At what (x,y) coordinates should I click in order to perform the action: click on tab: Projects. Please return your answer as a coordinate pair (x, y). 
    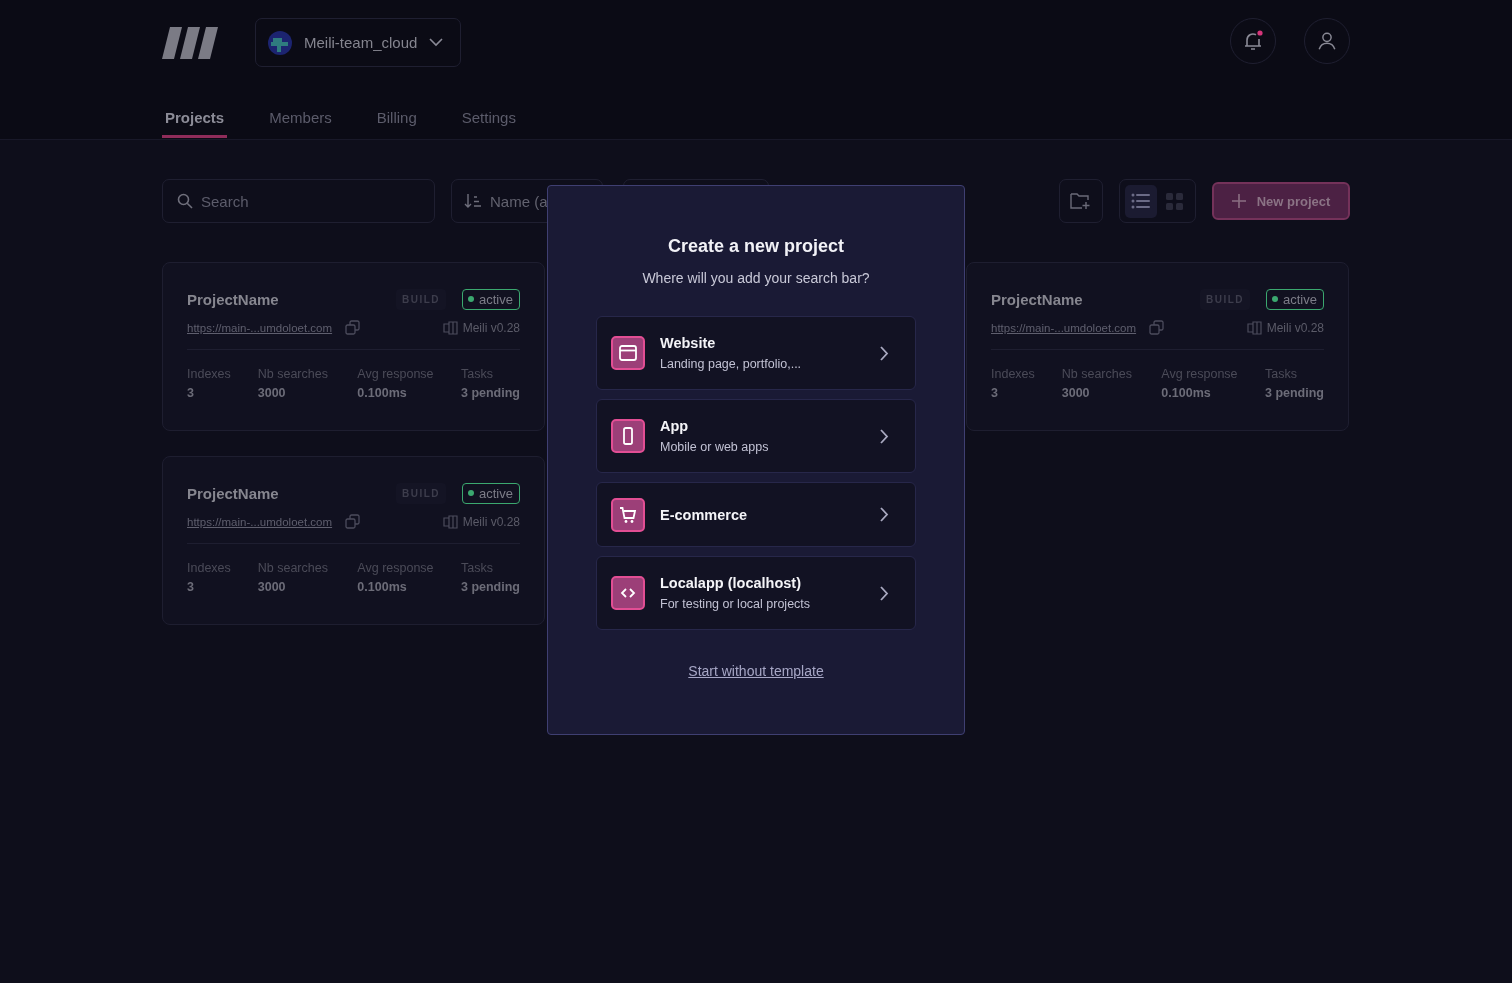
    Looking at the image, I should click on (195, 123).